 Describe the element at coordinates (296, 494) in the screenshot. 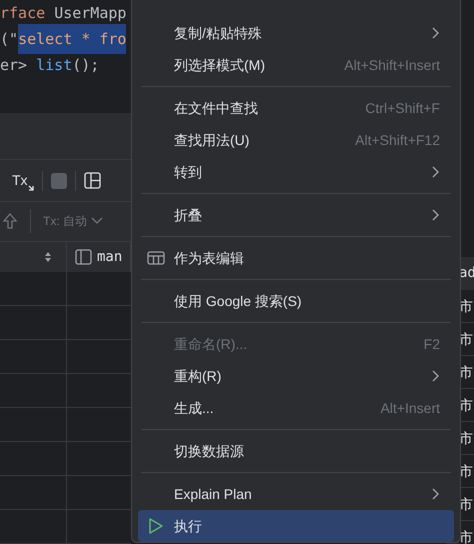

I see `menu-item: Explain Plan` at that location.